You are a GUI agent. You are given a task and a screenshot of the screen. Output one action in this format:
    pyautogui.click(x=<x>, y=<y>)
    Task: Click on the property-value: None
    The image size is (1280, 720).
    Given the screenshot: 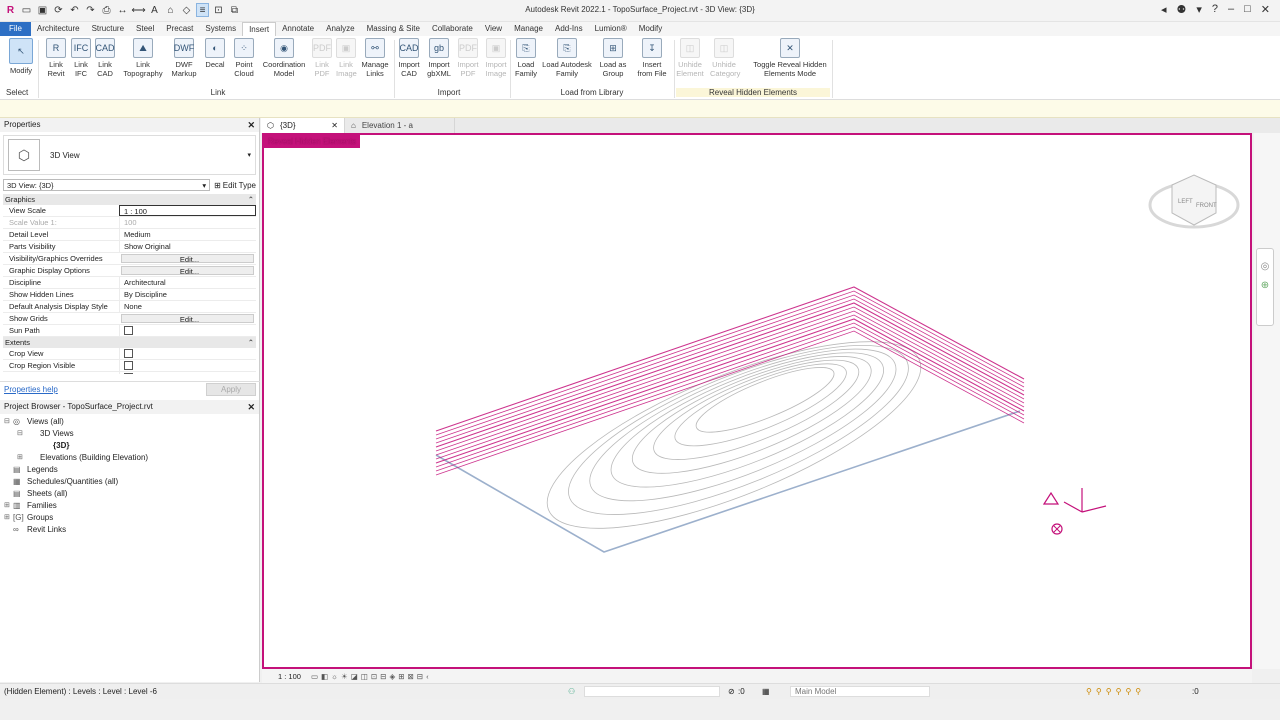 What is the action you would take?
    pyautogui.click(x=187, y=306)
    